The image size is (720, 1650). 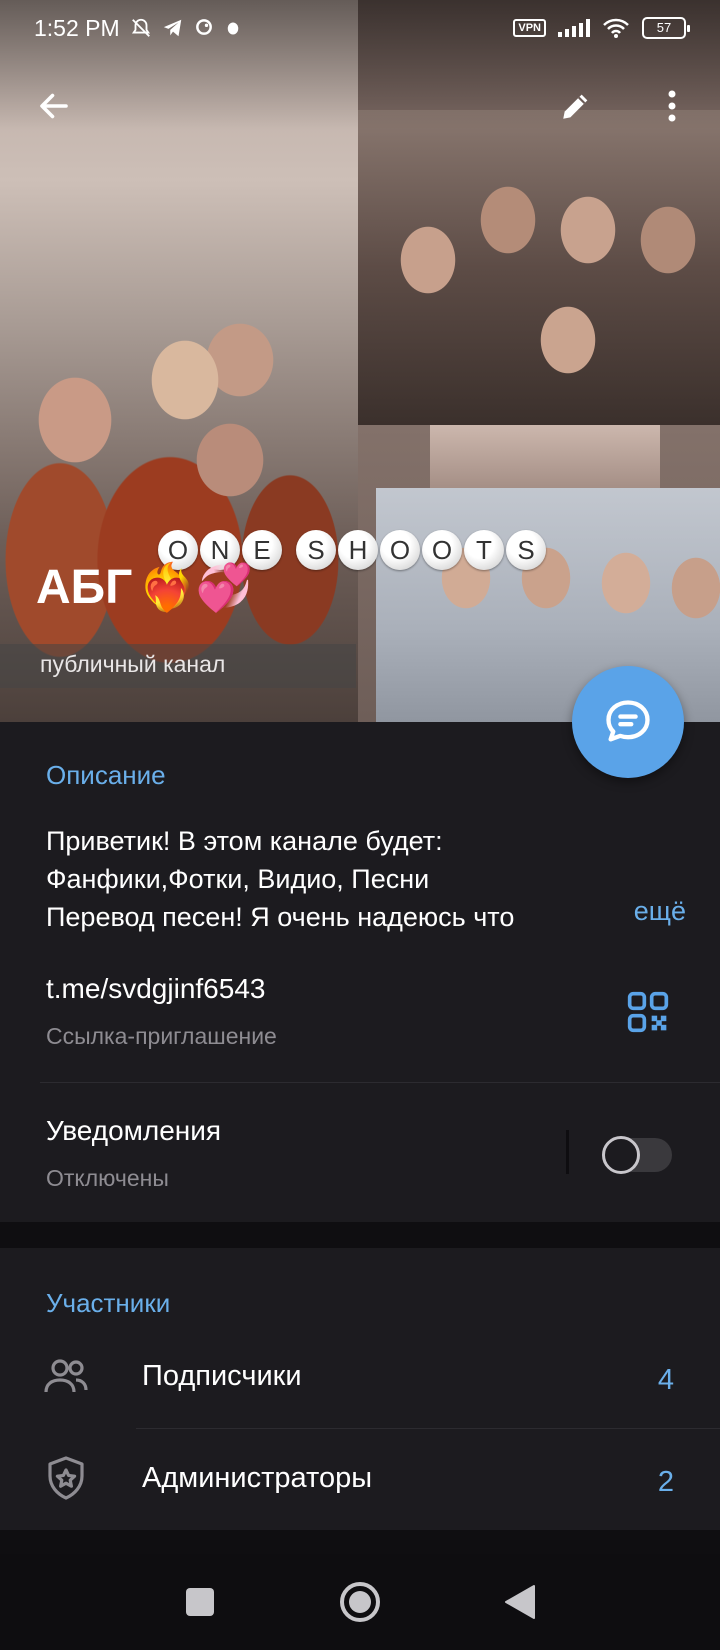 I want to click on members-row-admins: Администраторы 2, so click(x=360, y=1478).